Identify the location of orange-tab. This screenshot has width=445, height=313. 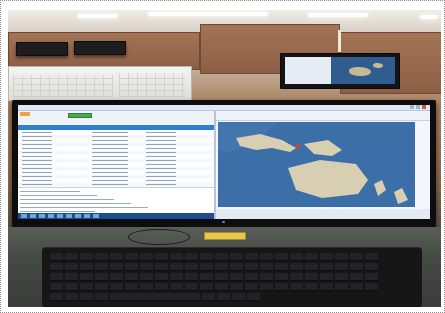
(25, 114).